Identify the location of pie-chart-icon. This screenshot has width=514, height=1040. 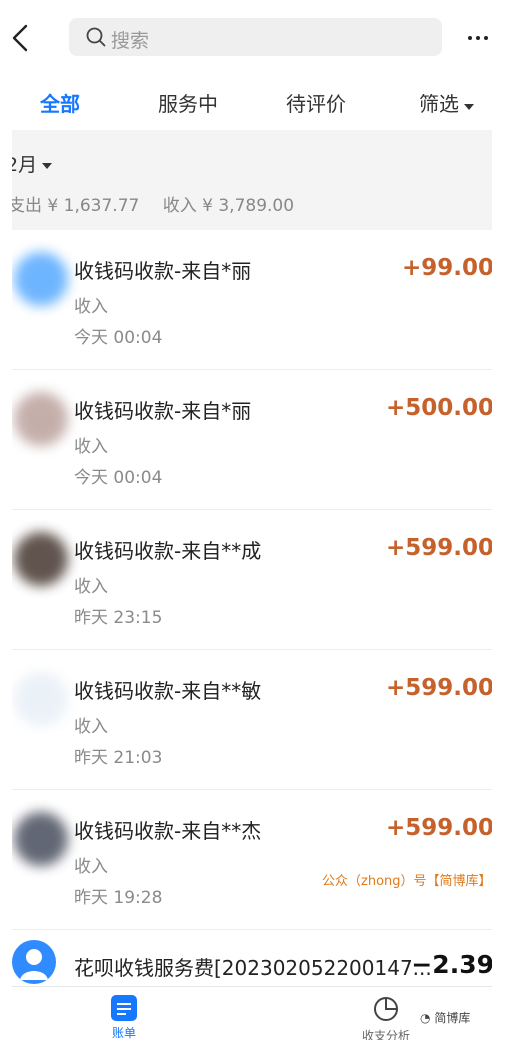
(386, 1009).